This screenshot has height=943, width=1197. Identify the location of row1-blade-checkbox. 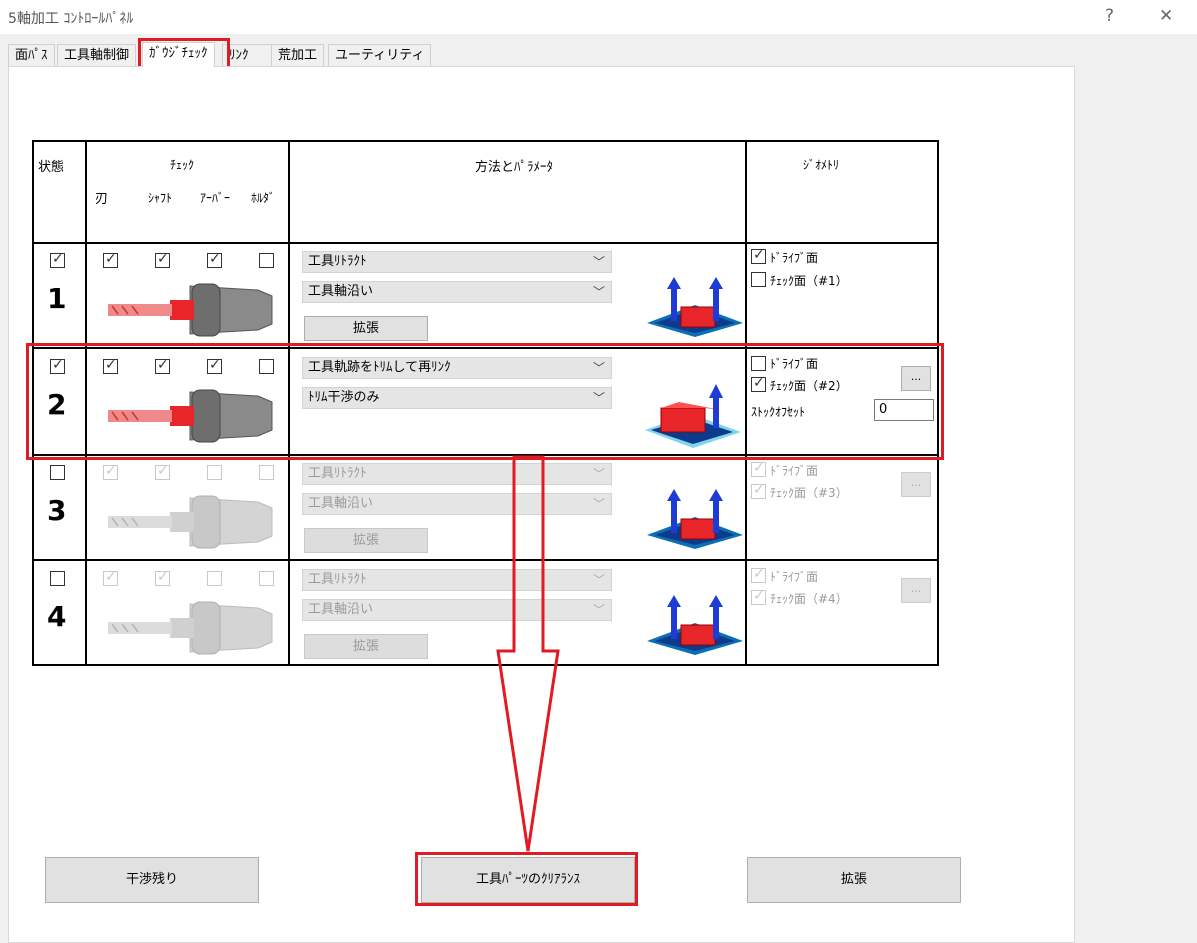
(110, 259).